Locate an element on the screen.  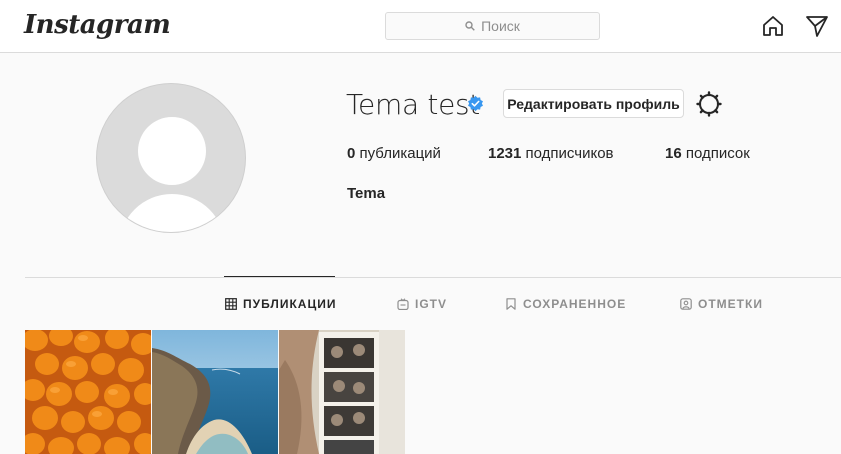
tab-saved: СОХРАНЕННОЕ is located at coordinates (565, 304).